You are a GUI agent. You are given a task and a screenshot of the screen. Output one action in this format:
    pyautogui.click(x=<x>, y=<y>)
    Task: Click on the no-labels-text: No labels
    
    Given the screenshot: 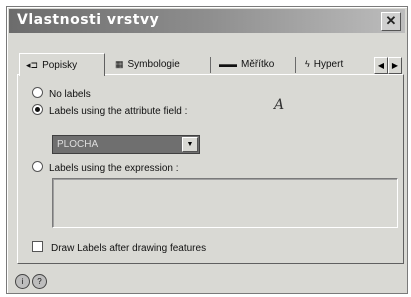 What is the action you would take?
    pyautogui.click(x=70, y=94)
    